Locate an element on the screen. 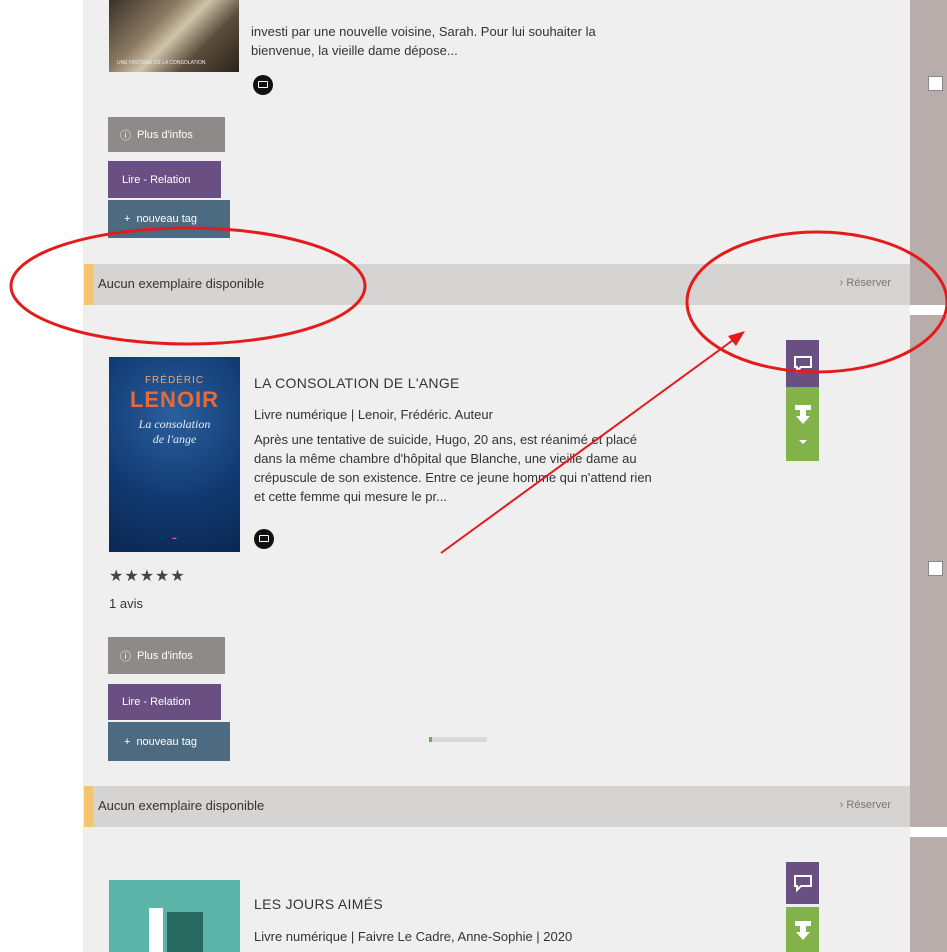  cover-title: La consolation de l'ange is located at coordinates (174, 431).